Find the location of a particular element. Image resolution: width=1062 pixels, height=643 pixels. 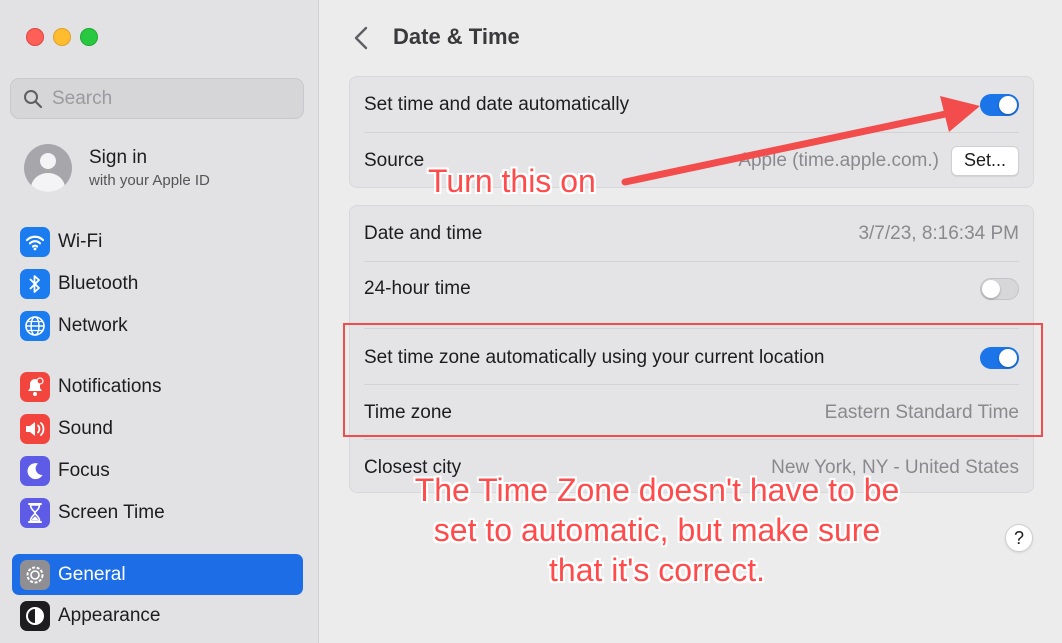

avatar is located at coordinates (48, 168).